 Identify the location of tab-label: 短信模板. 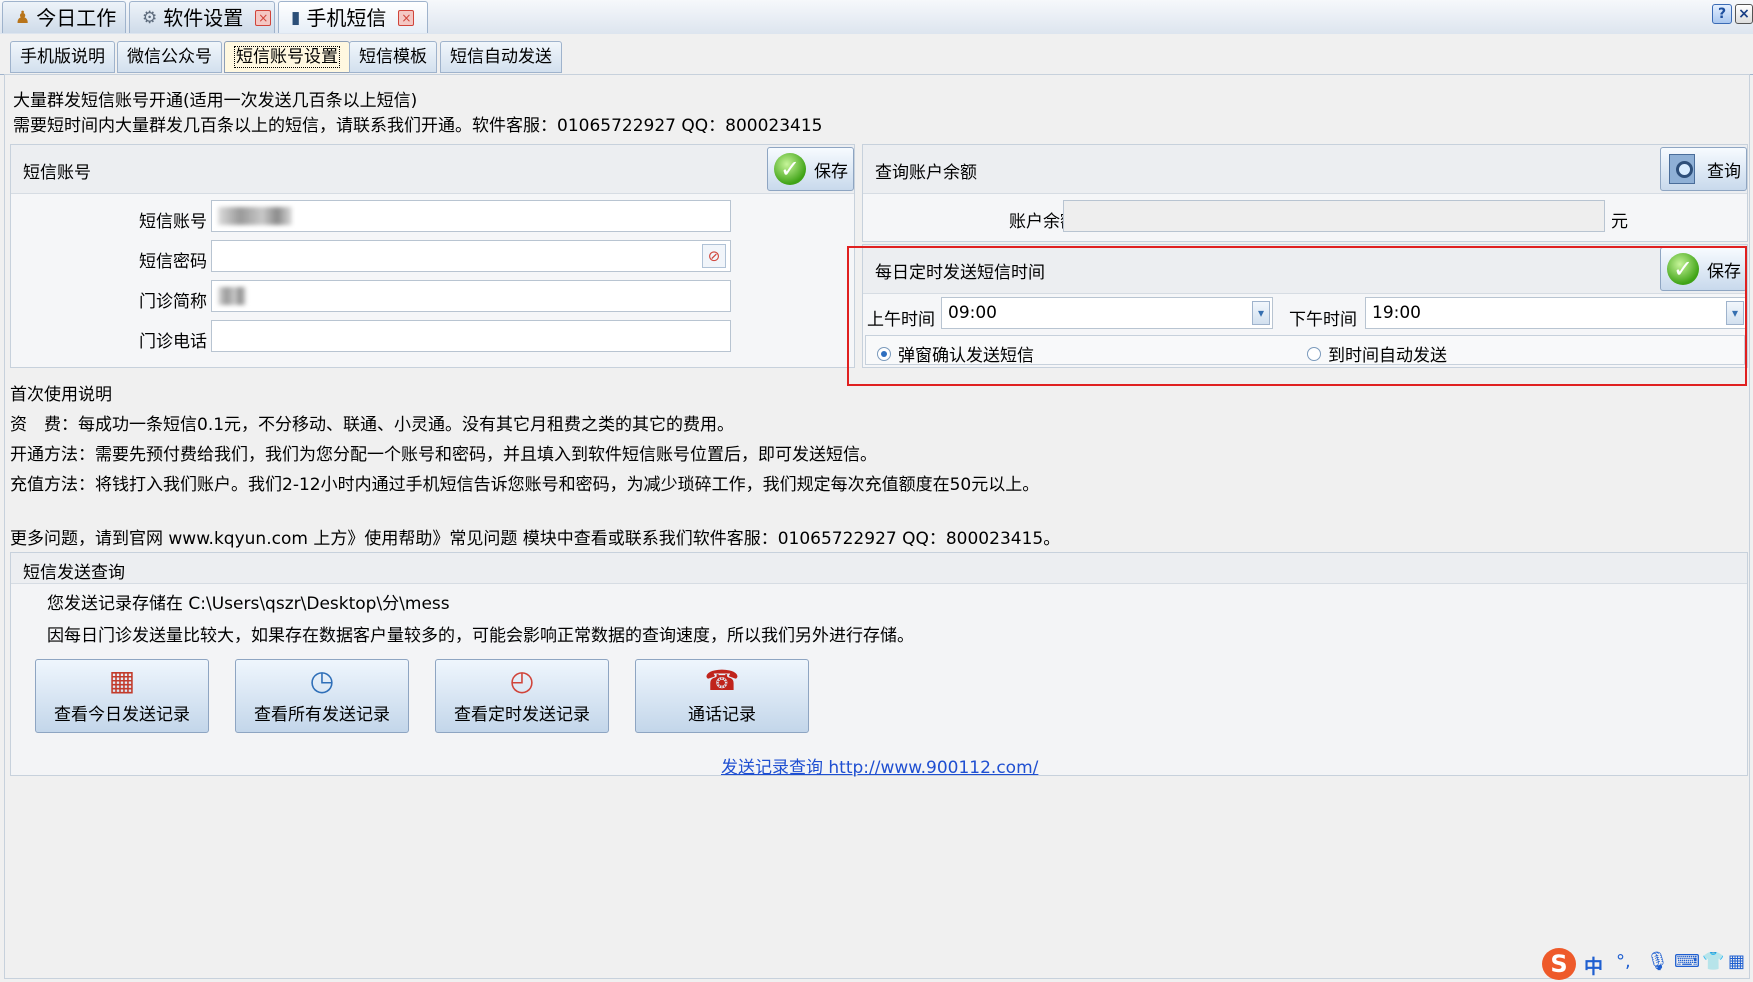
(393, 57).